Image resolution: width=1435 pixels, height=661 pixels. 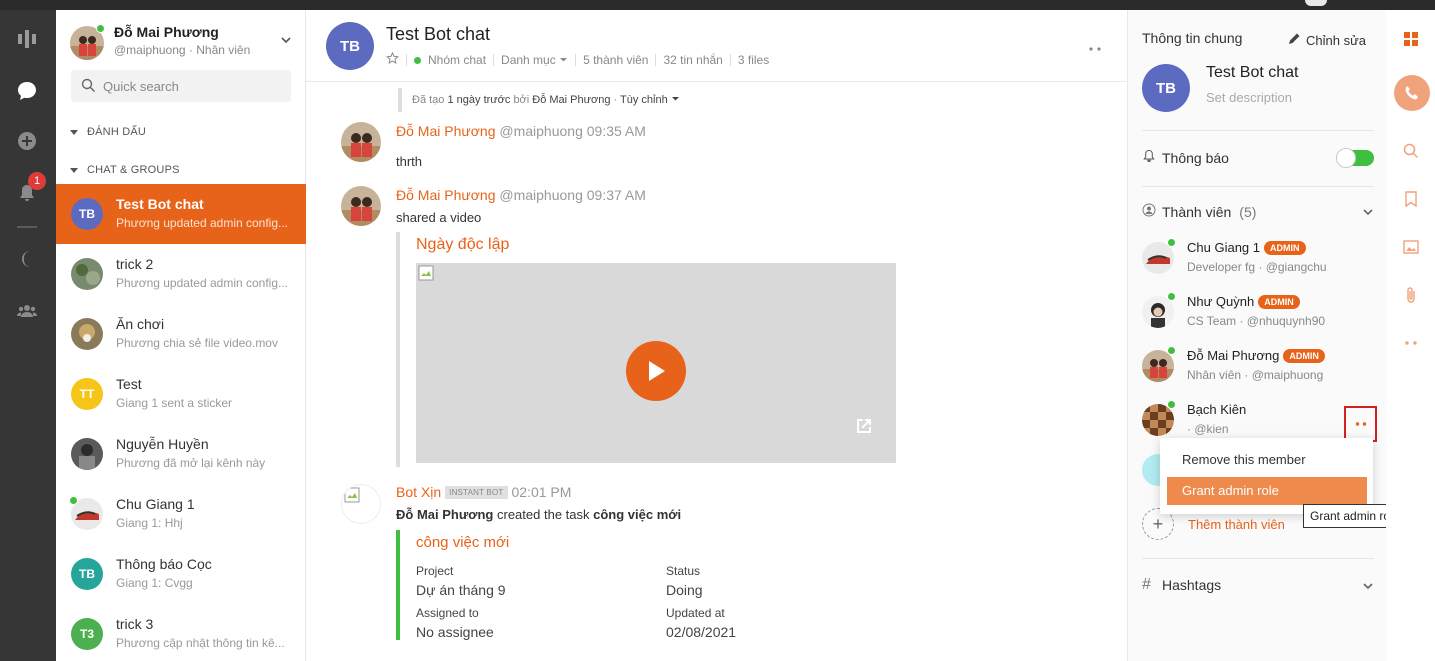 I want to click on contacts-icon, so click(x=27, y=311).